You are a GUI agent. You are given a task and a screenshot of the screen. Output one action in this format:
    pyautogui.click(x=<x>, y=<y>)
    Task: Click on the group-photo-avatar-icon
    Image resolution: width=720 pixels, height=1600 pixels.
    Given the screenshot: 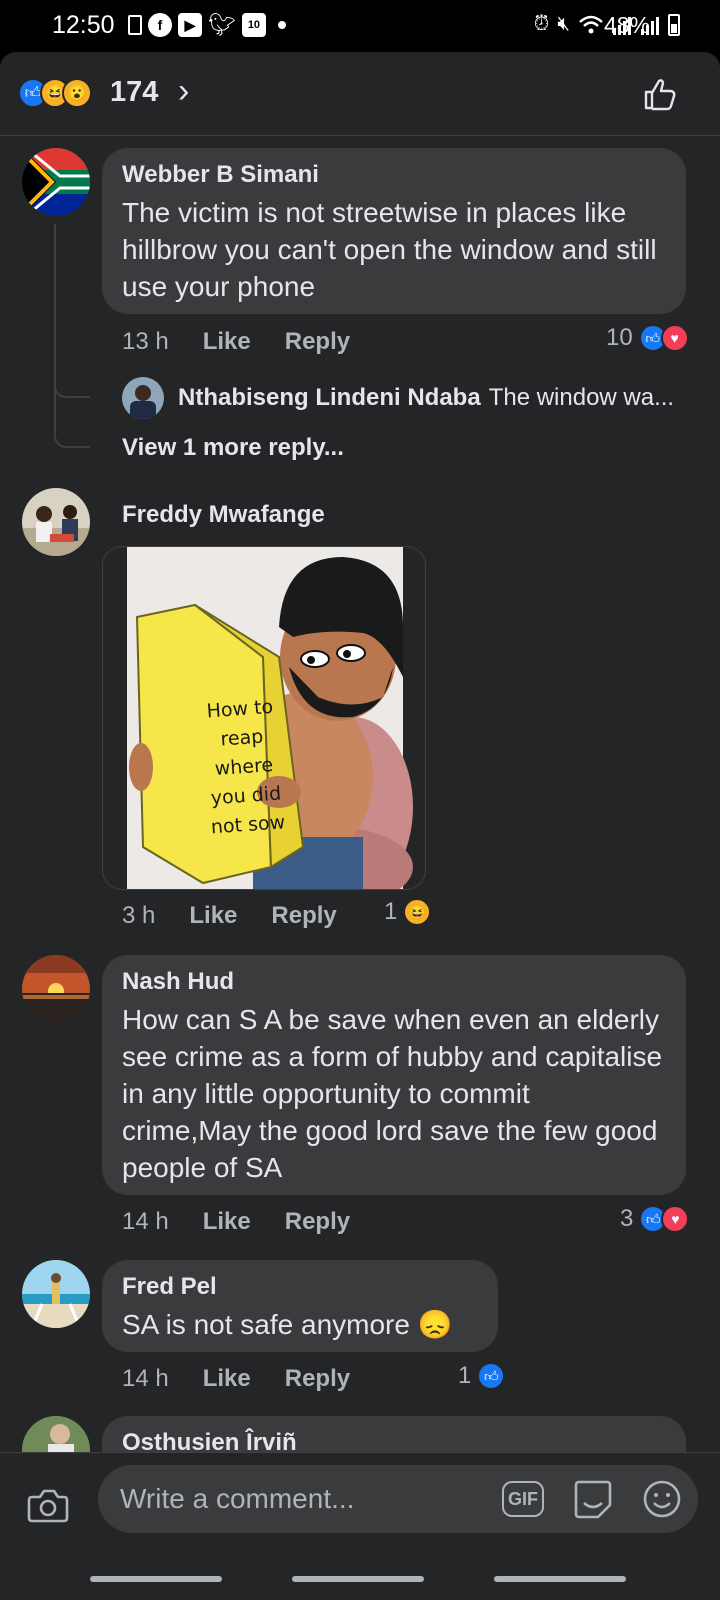 What is the action you would take?
    pyautogui.click(x=56, y=522)
    